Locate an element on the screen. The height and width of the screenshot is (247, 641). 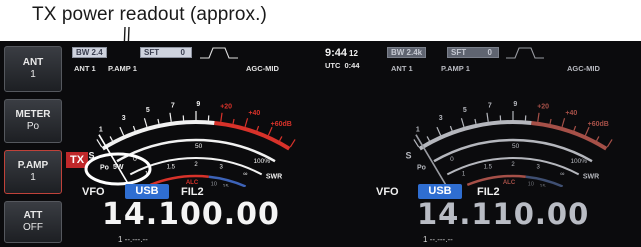
sub-s-tick-label: 9 is located at coordinates (515, 104).